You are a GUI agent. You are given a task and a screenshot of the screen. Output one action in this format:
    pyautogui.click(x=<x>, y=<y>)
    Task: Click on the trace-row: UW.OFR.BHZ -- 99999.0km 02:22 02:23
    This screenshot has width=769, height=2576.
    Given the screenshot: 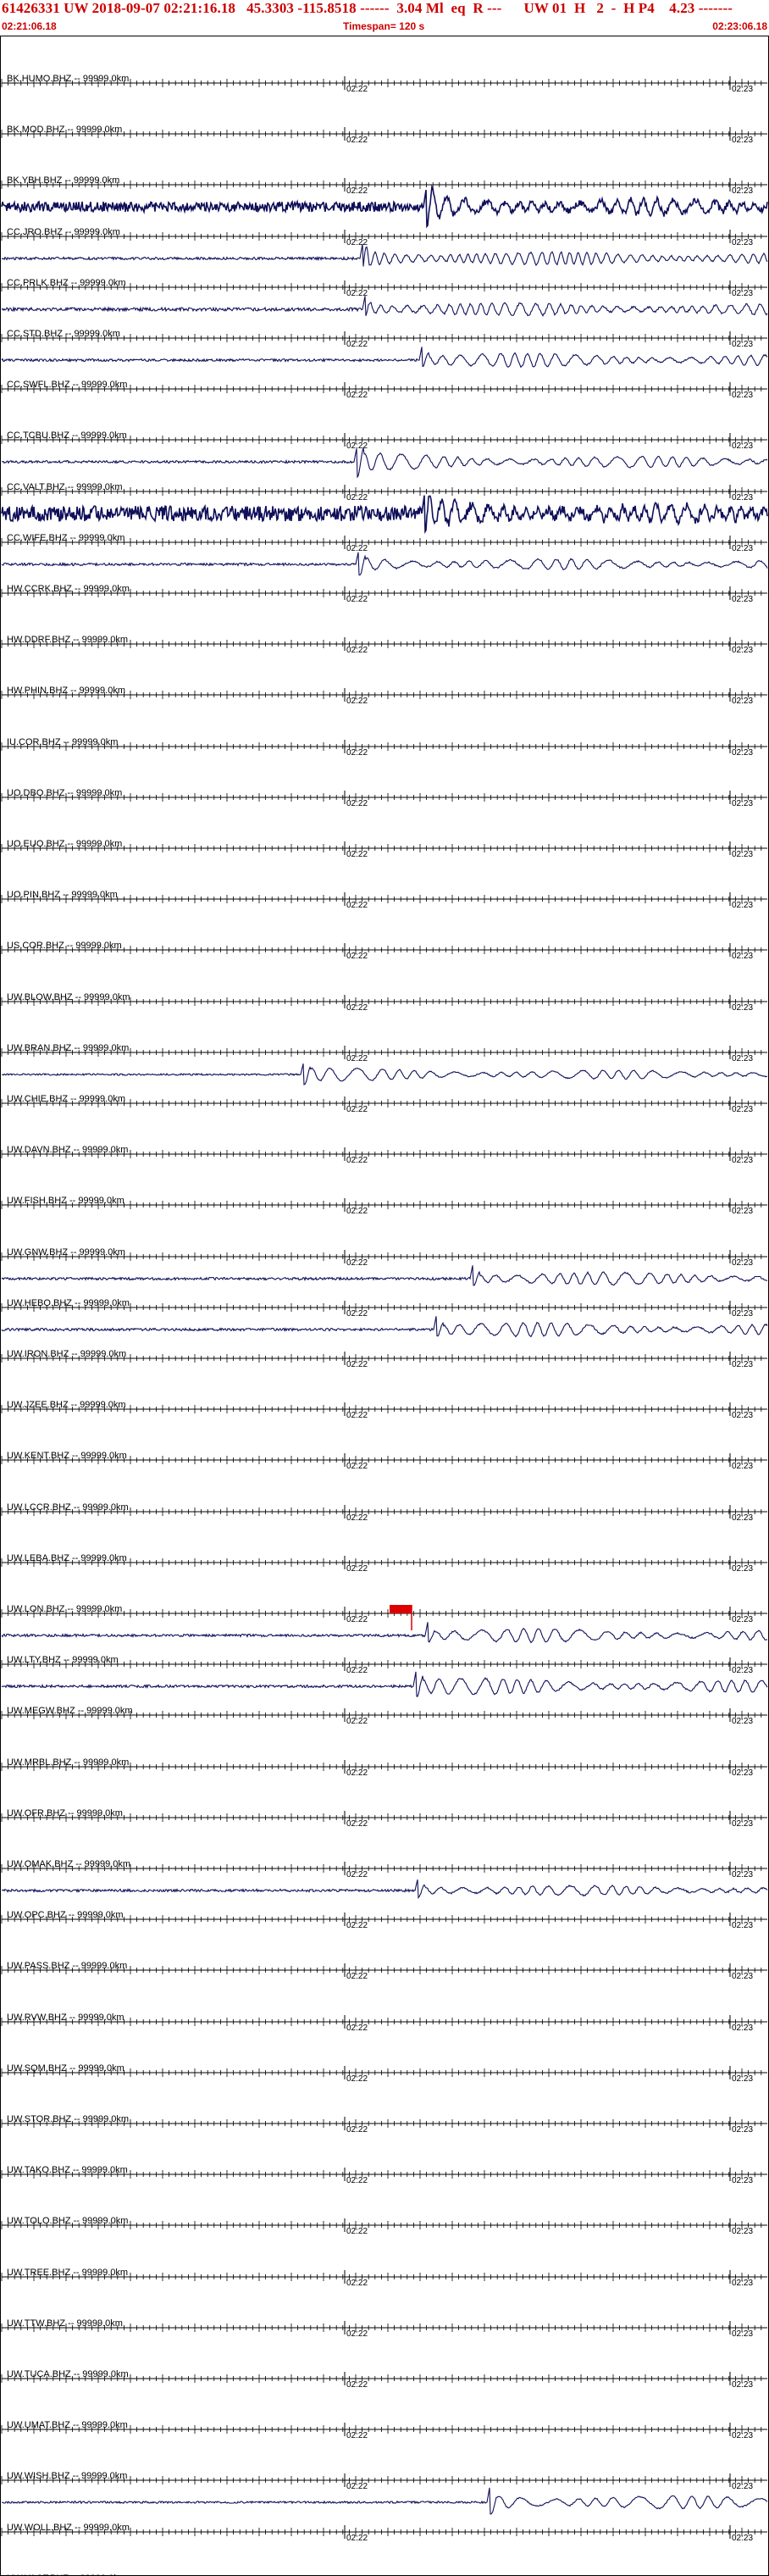 What is the action you would take?
    pyautogui.click(x=384, y=1818)
    